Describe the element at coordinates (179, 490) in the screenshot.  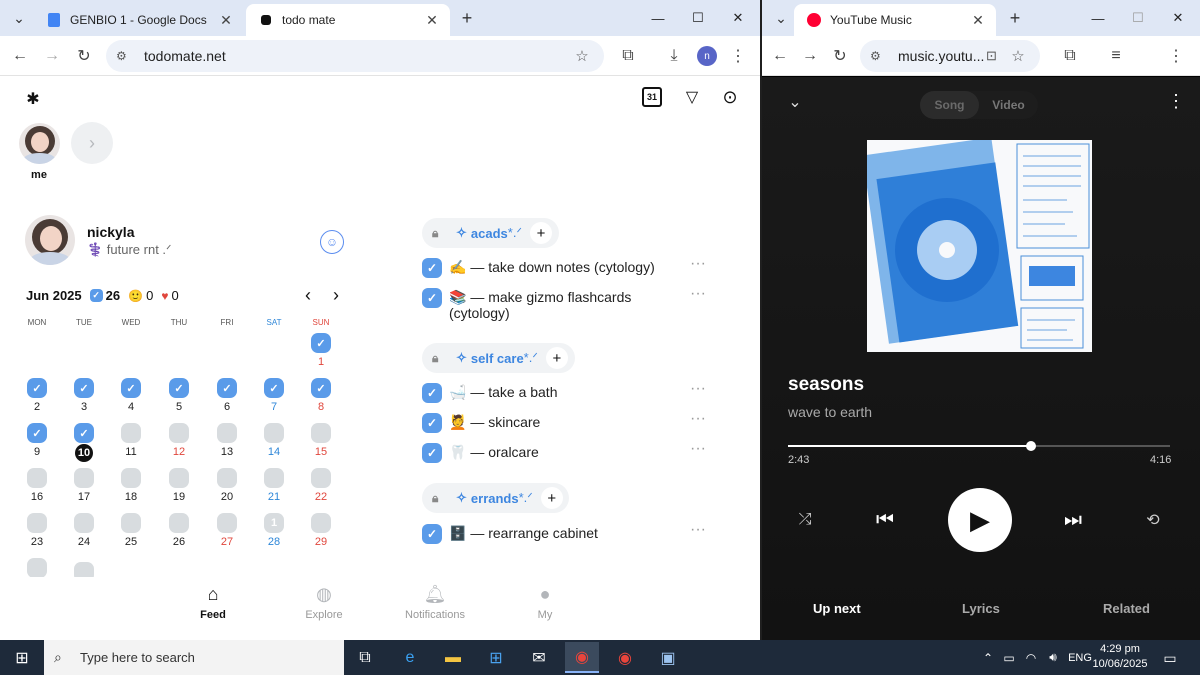
I see `calendar-day: 19` at that location.